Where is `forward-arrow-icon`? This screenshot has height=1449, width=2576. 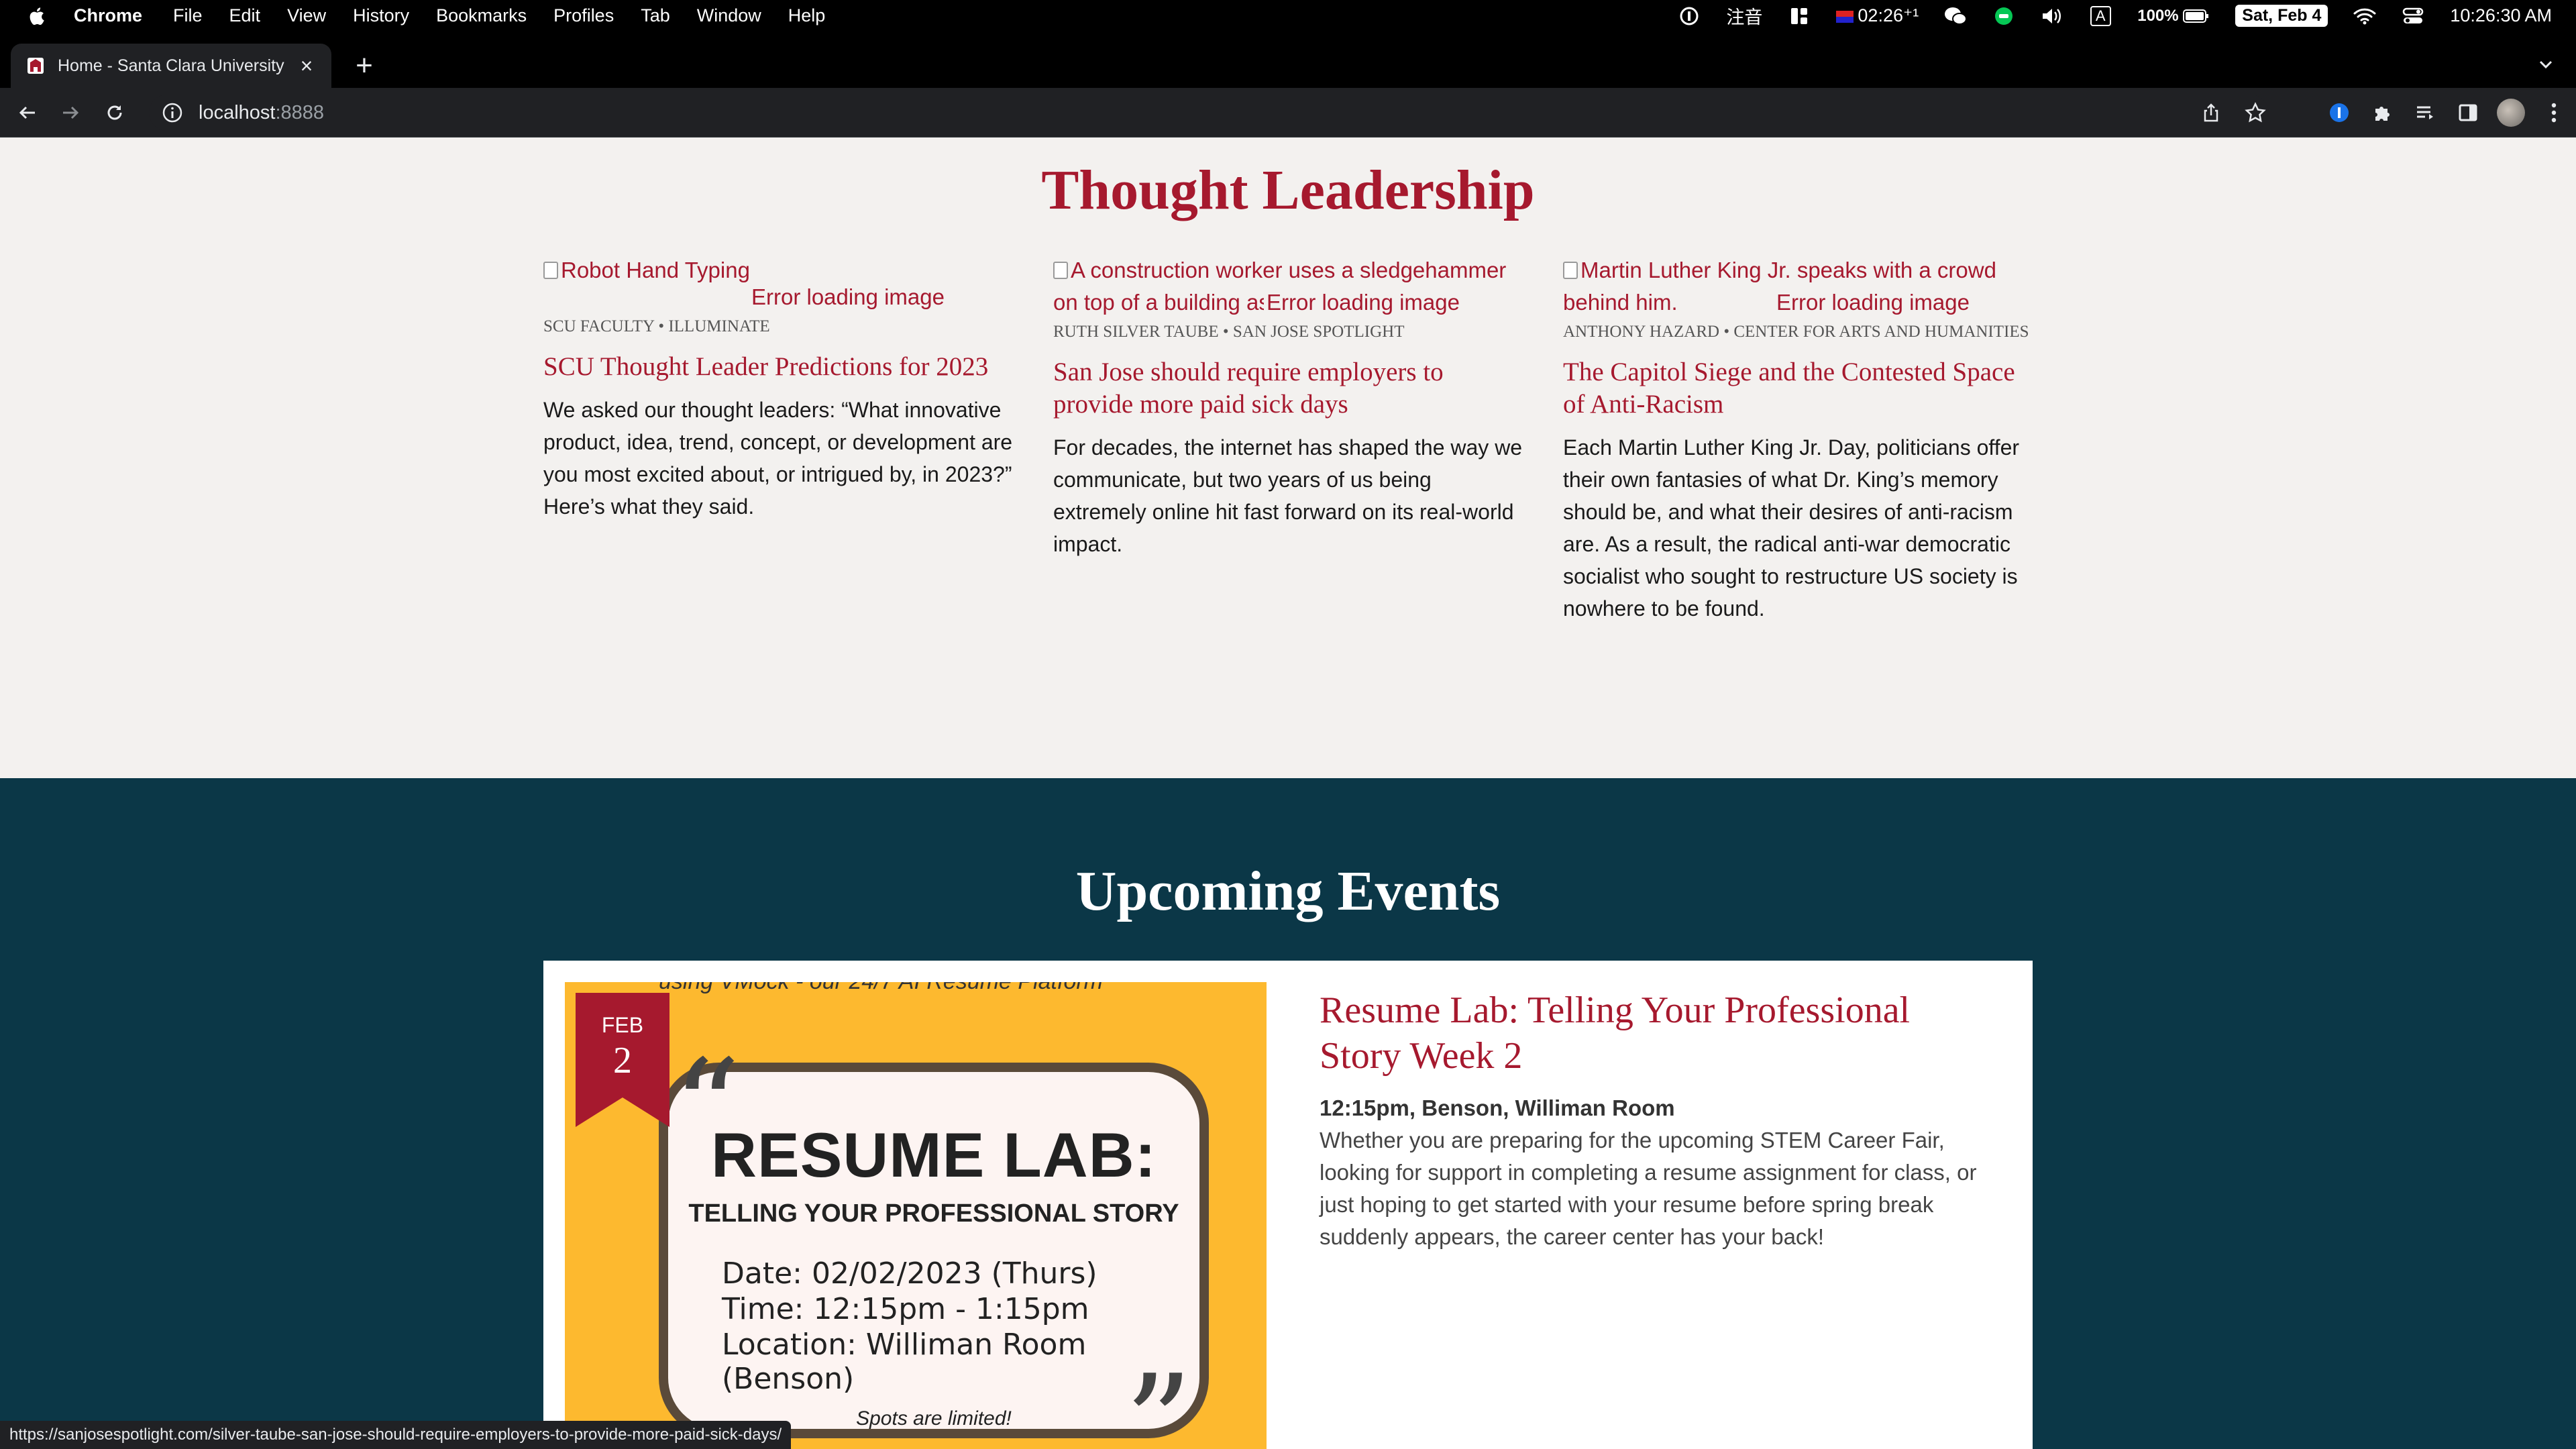
forward-arrow-icon is located at coordinates (71, 112).